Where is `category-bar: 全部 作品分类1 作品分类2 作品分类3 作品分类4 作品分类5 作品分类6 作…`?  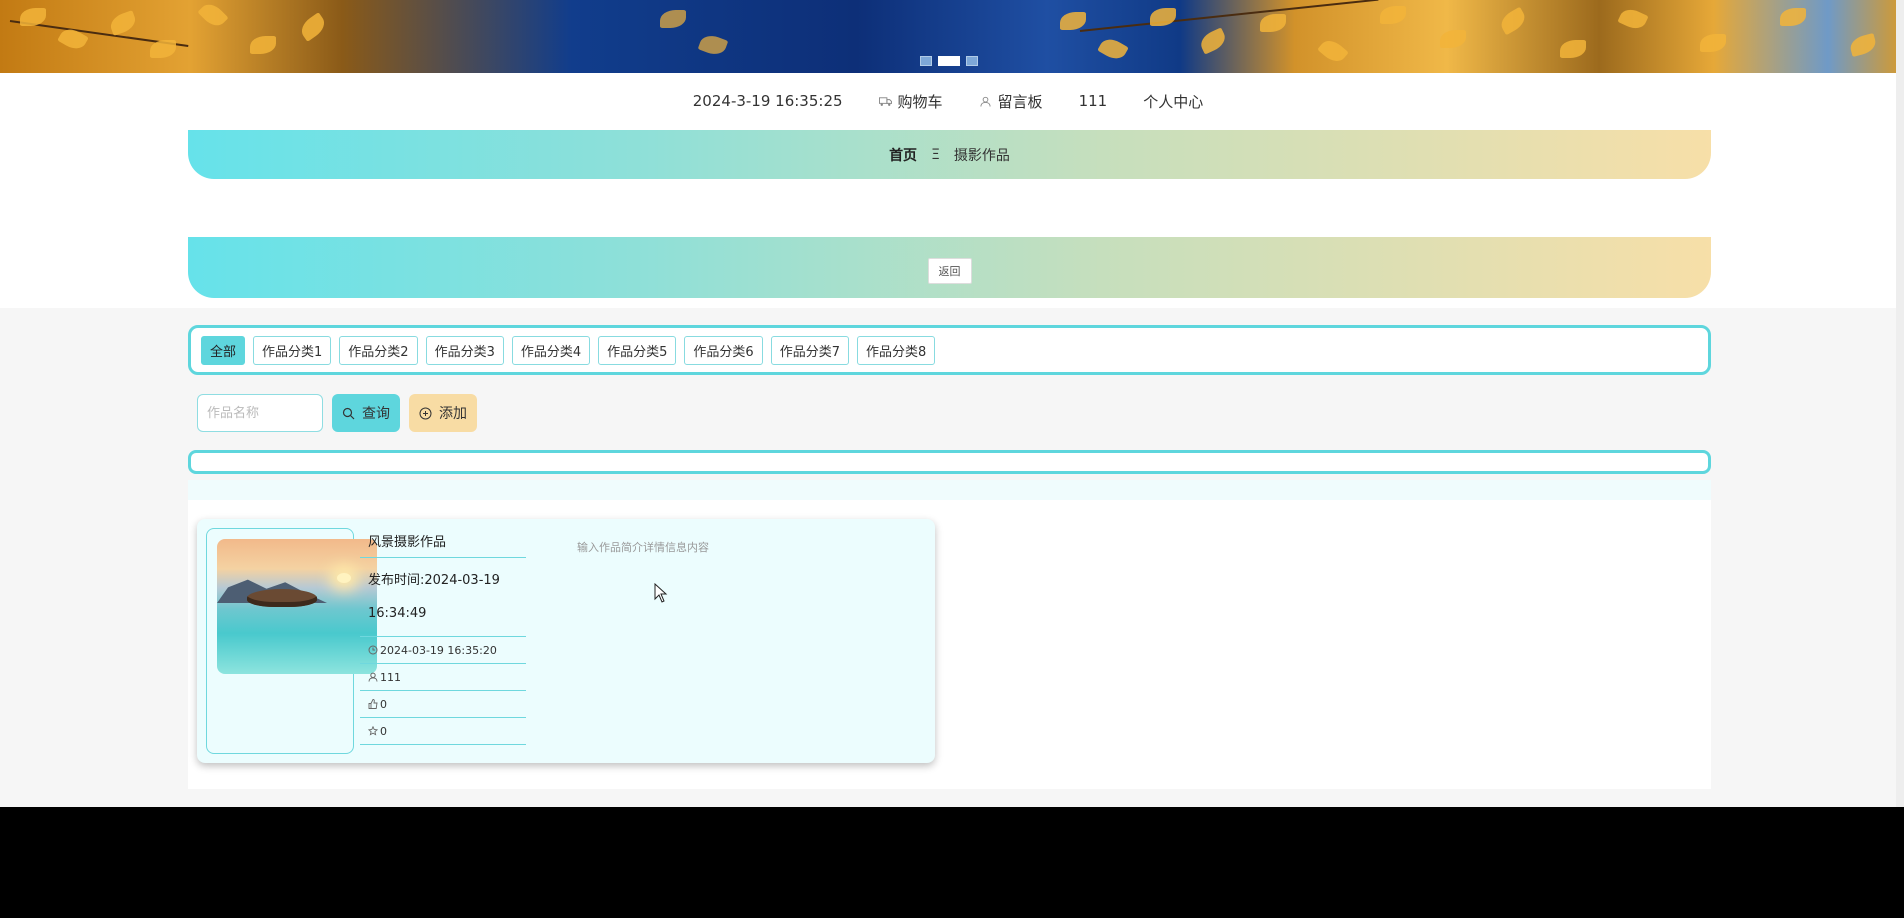
category-bar: 全部 作品分类1 作品分类2 作品分类3 作品分类4 作品分类5 作品分类6 作… is located at coordinates (949, 350).